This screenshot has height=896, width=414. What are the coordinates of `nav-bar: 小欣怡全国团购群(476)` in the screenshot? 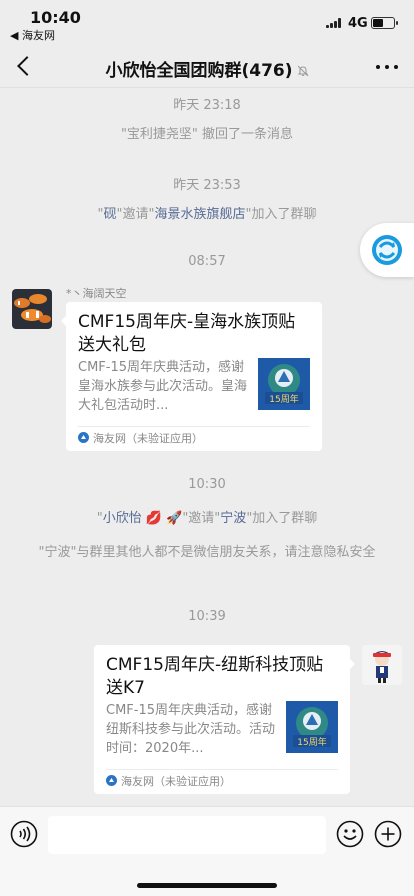 It's located at (207, 66).